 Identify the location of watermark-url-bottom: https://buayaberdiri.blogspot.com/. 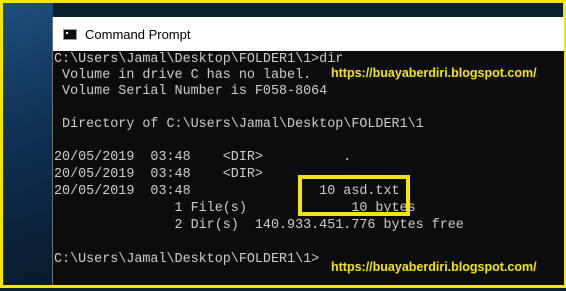
(434, 267).